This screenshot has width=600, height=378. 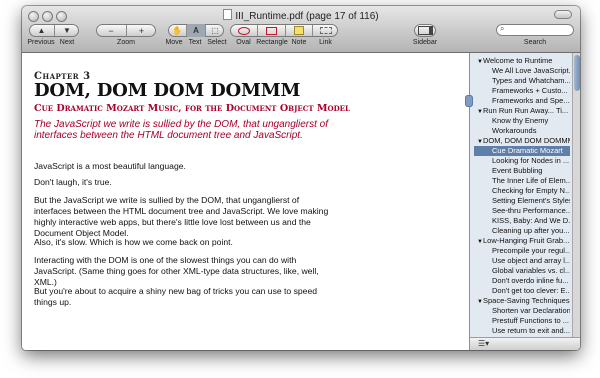 I want to click on select-label: Select, so click(x=217, y=42).